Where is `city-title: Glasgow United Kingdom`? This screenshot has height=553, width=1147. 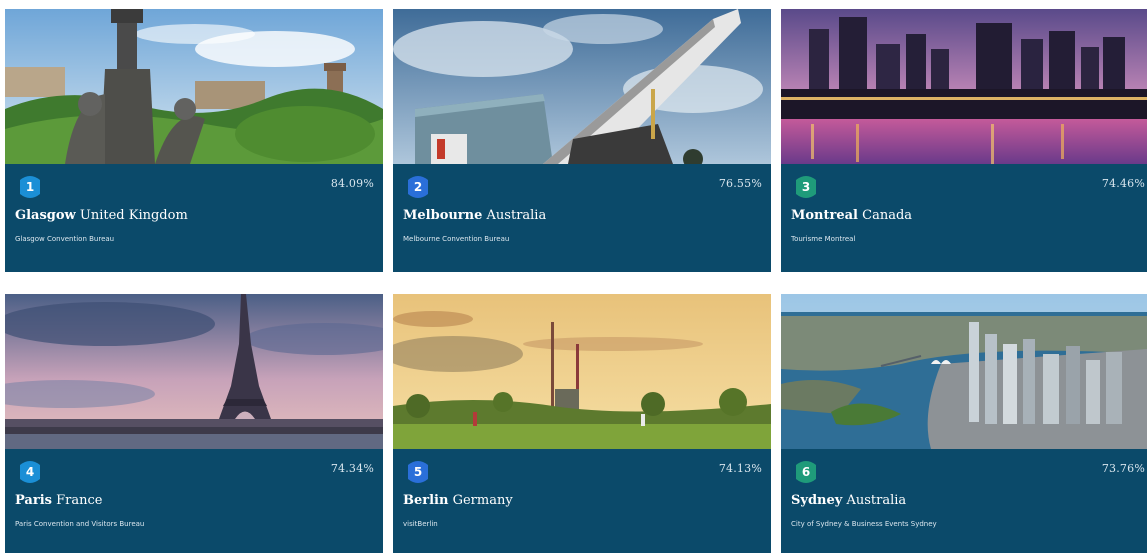 city-title: Glasgow United Kingdom is located at coordinates (101, 215).